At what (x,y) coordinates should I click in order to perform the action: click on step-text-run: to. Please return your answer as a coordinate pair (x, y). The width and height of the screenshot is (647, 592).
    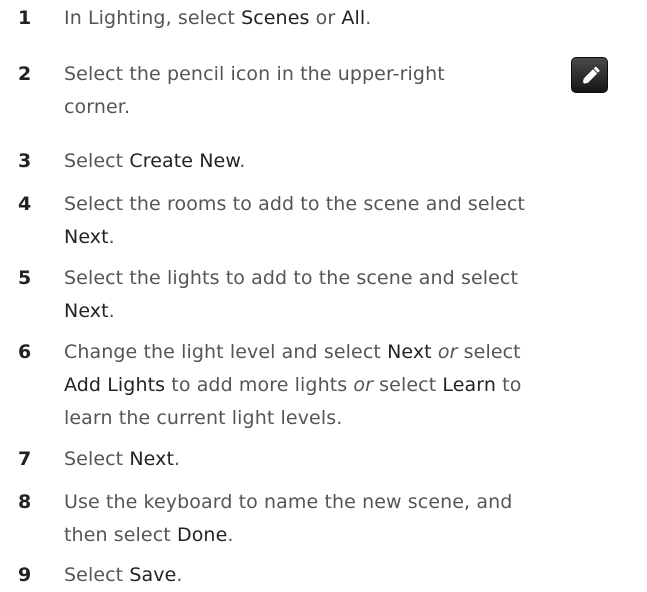
    Looking at the image, I should click on (509, 385).